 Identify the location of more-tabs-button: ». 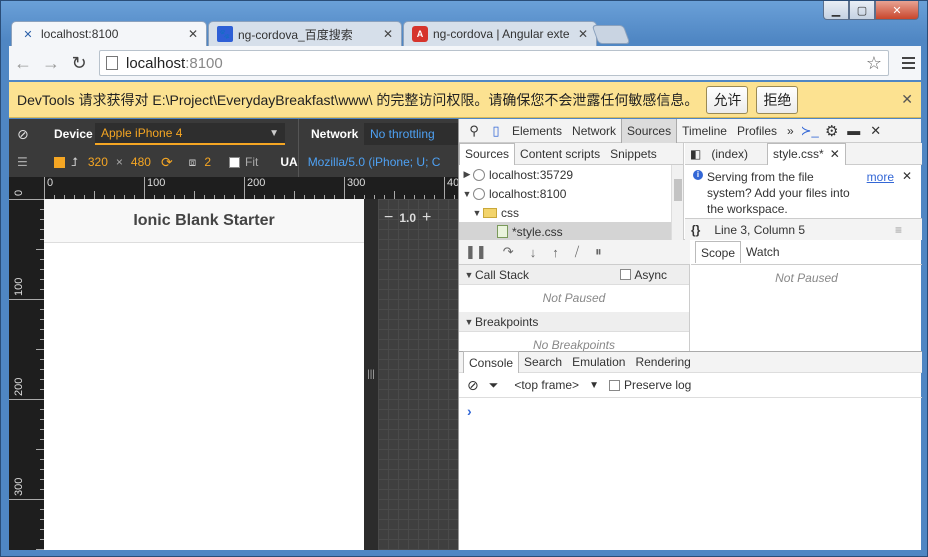
(790, 131).